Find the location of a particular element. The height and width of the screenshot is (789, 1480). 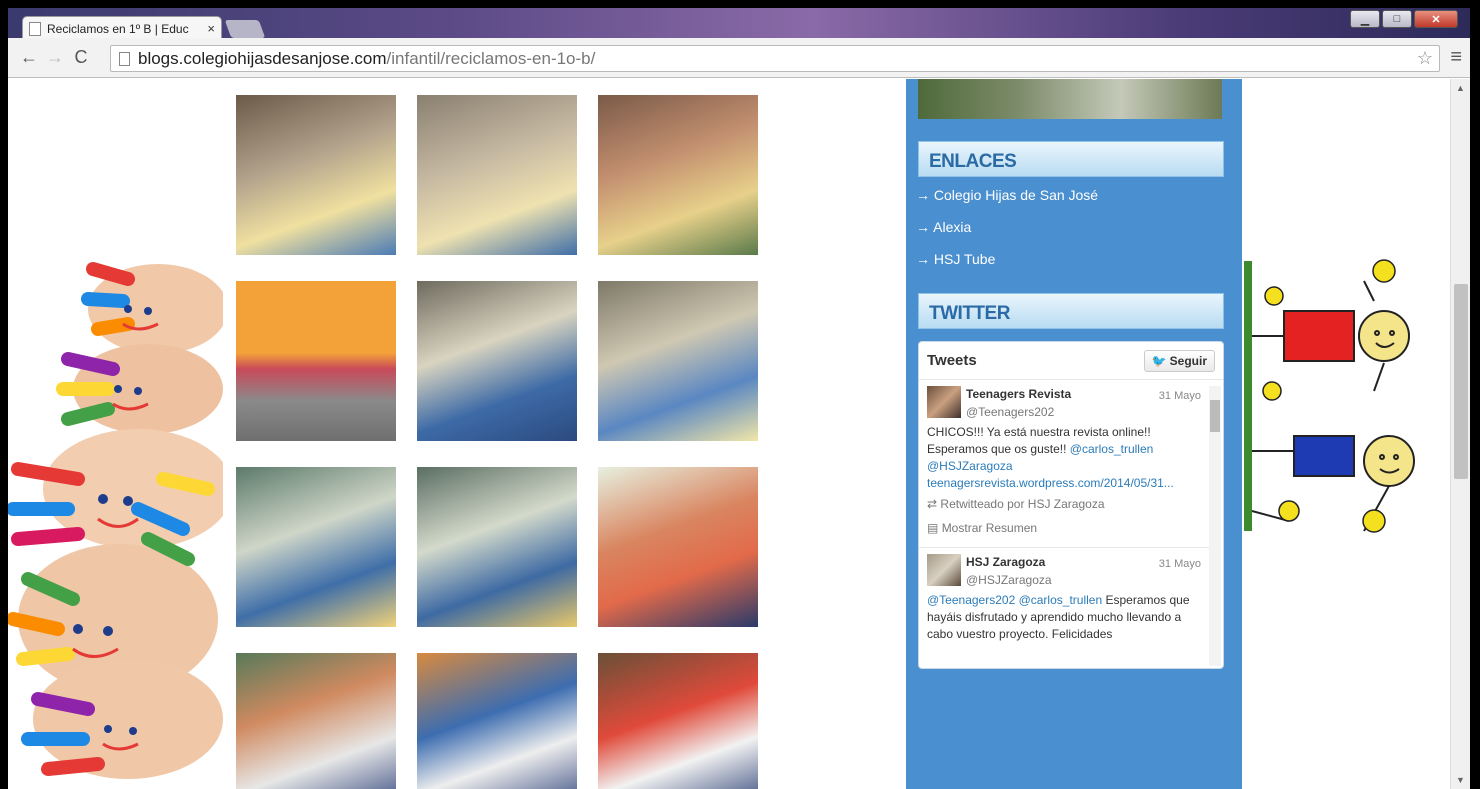

retweet-icon: ⇄ is located at coordinates (932, 504).